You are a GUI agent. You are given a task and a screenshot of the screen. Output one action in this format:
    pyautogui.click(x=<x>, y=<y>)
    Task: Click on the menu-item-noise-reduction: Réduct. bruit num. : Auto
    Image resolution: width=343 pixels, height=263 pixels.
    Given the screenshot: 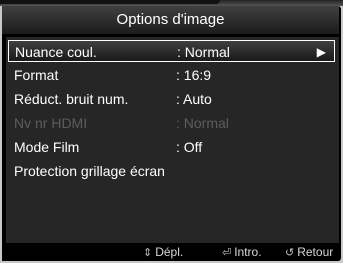 What is the action you would take?
    pyautogui.click(x=171, y=99)
    